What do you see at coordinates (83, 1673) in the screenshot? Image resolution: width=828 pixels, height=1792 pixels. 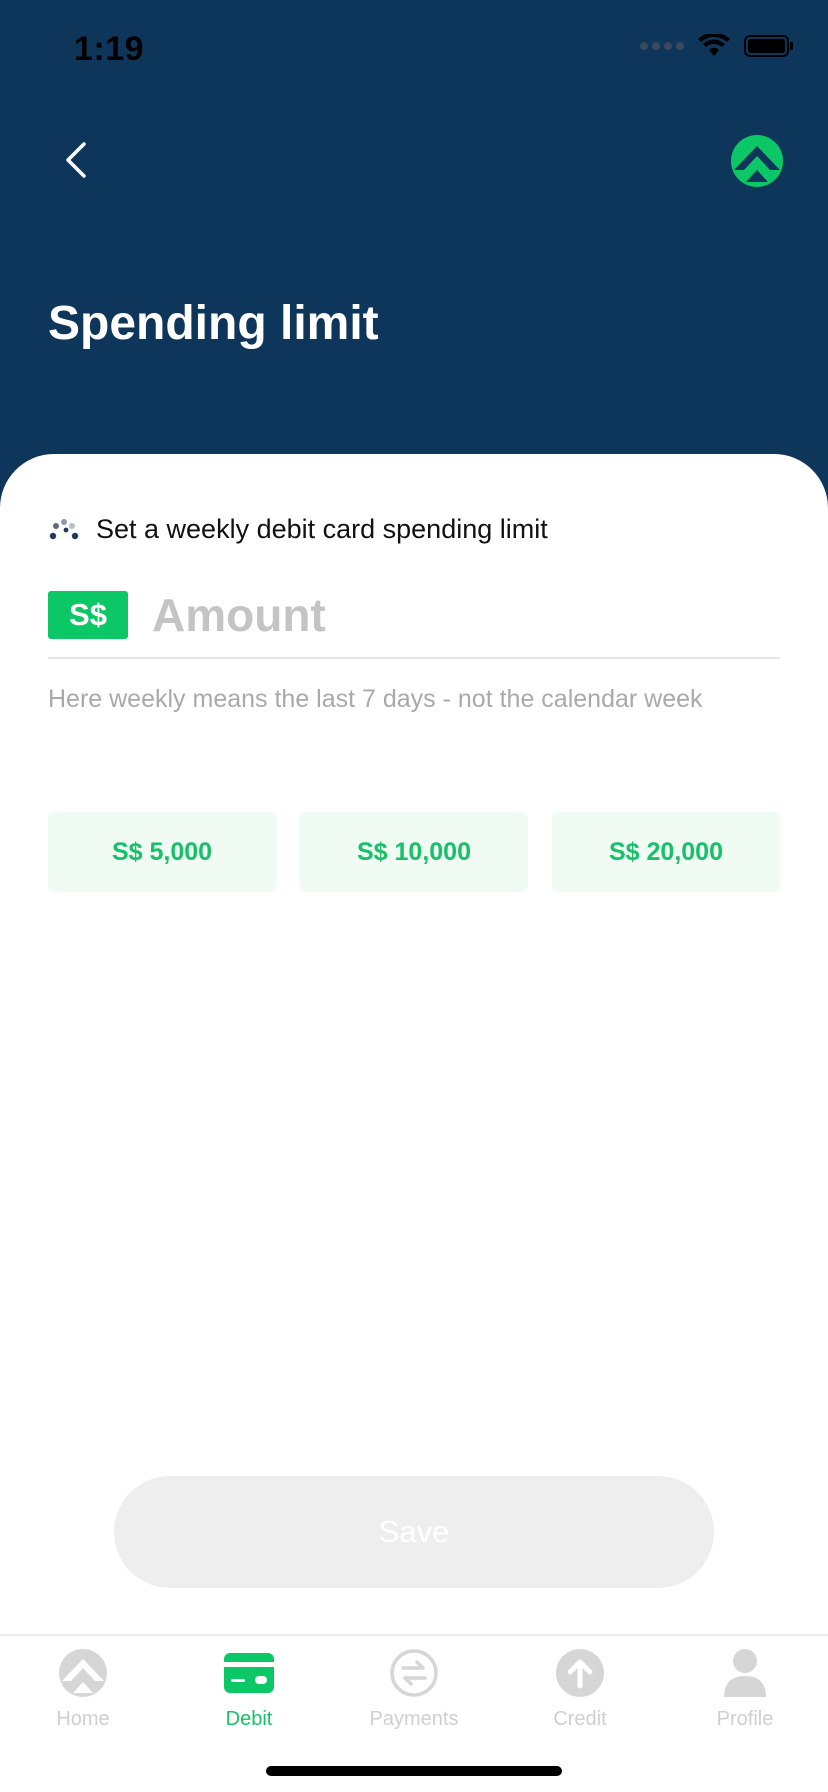 I see `home-icon` at bounding box center [83, 1673].